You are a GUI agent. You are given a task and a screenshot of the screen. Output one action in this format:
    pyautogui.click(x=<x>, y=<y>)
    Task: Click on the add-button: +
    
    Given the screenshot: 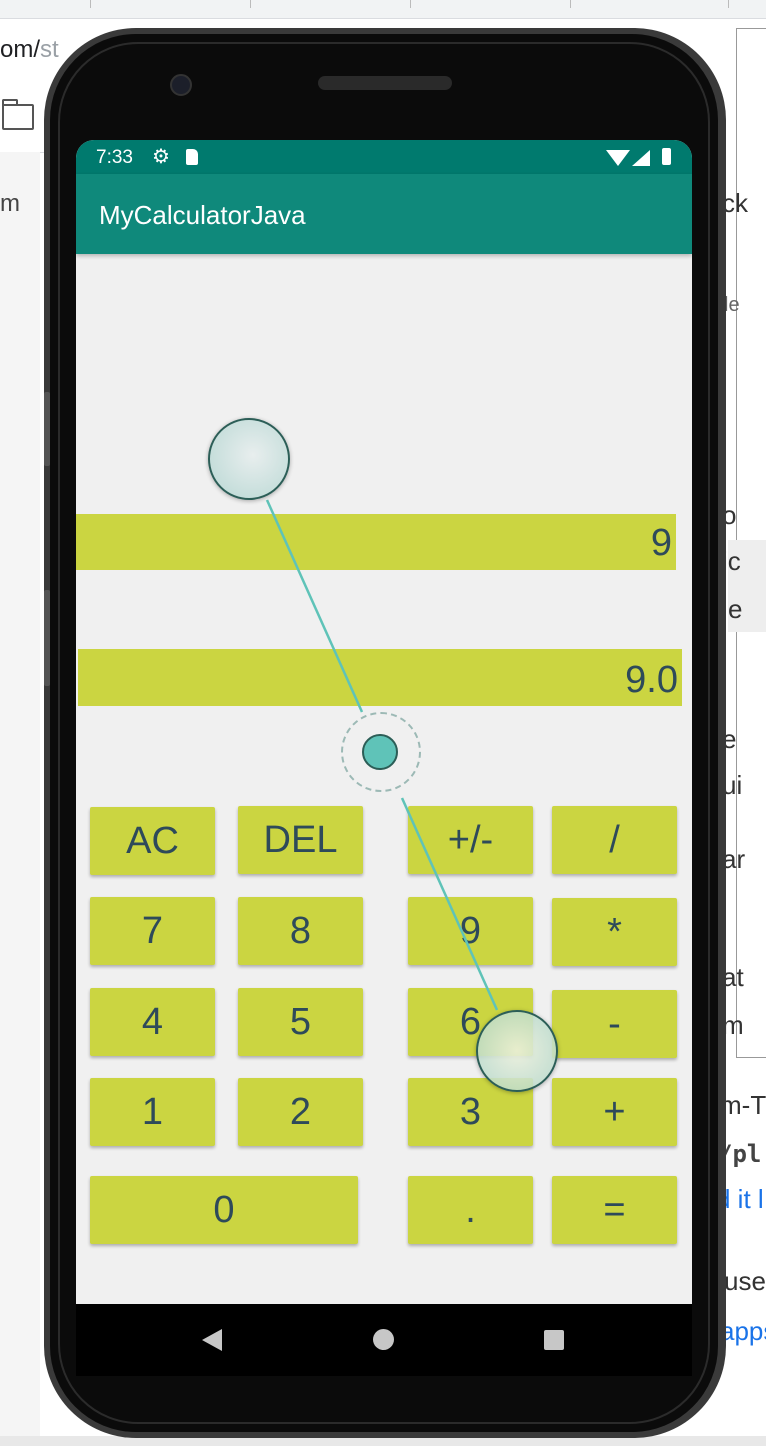 What is the action you would take?
    pyautogui.click(x=614, y=1112)
    